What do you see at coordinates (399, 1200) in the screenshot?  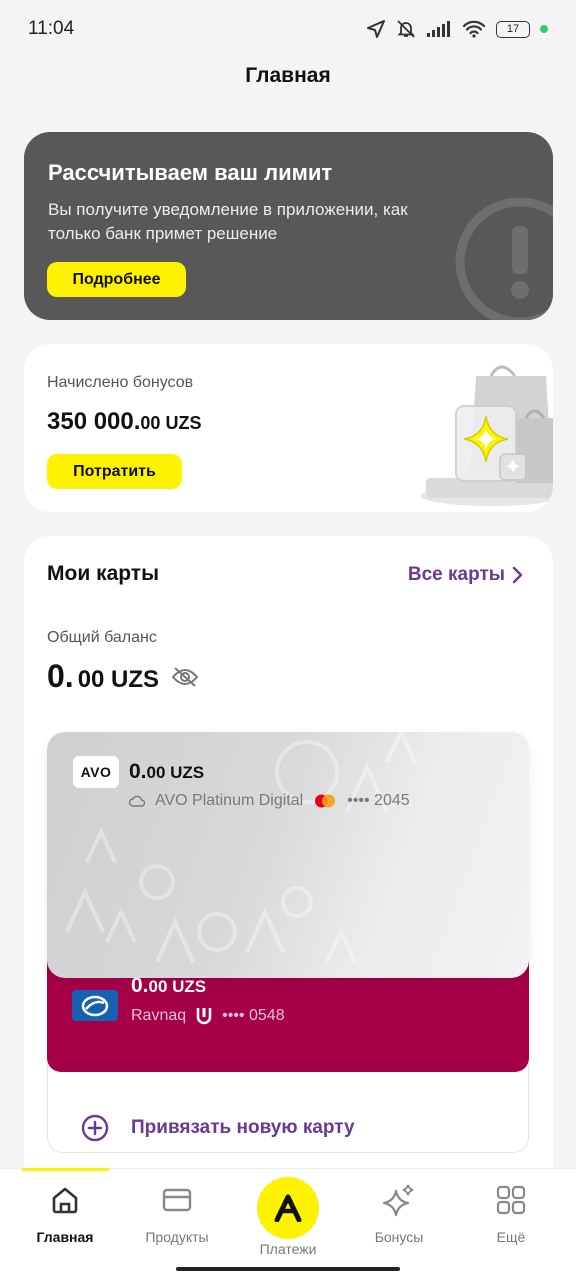 I see `sparkle-icon` at bounding box center [399, 1200].